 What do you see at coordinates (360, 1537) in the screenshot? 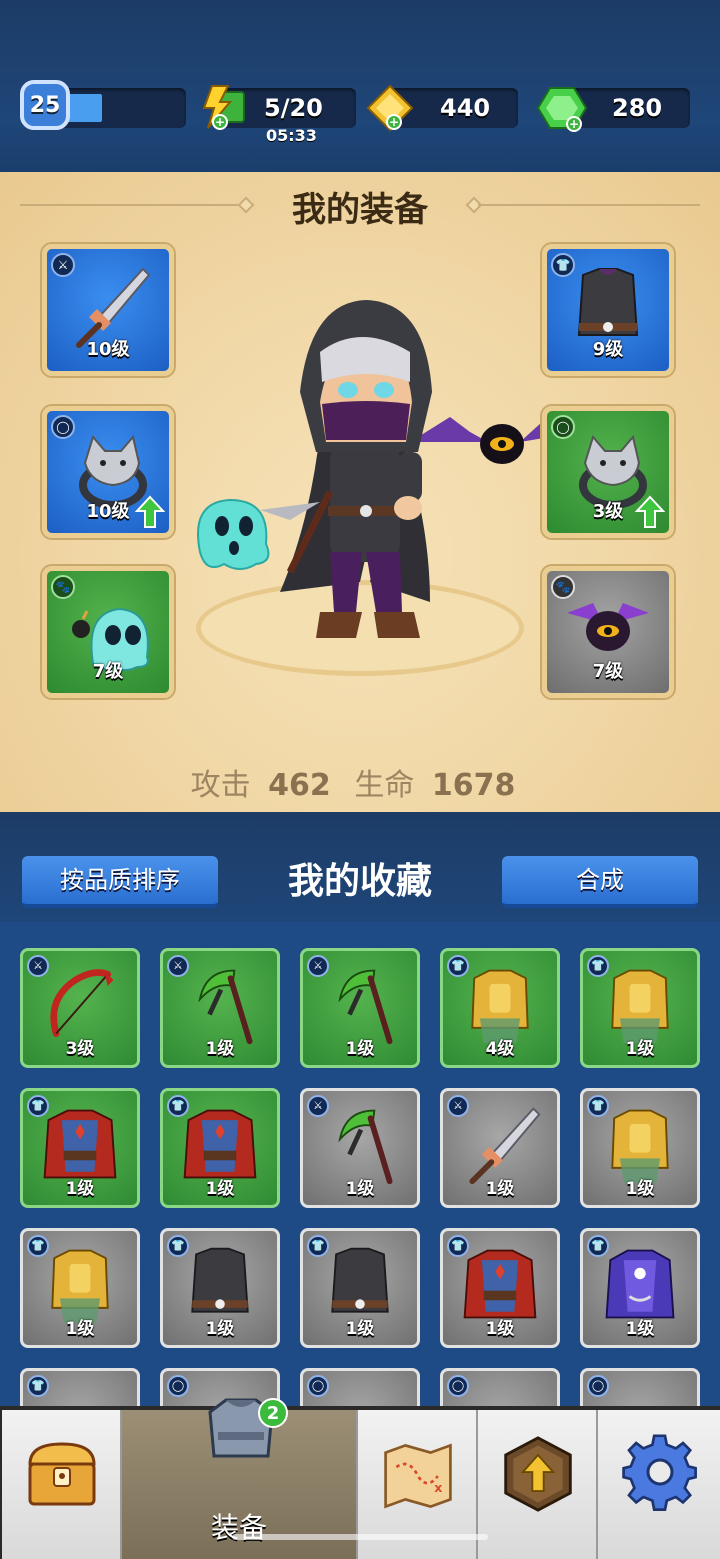
I see `home-indicator` at bounding box center [360, 1537].